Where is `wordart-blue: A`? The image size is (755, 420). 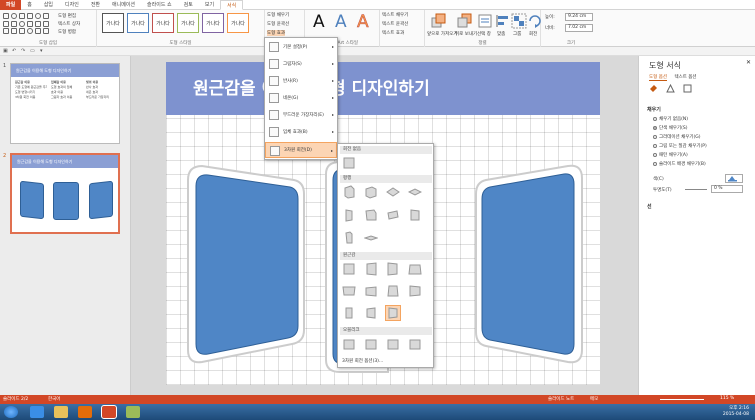 wordart-blue: A is located at coordinates (341, 22).